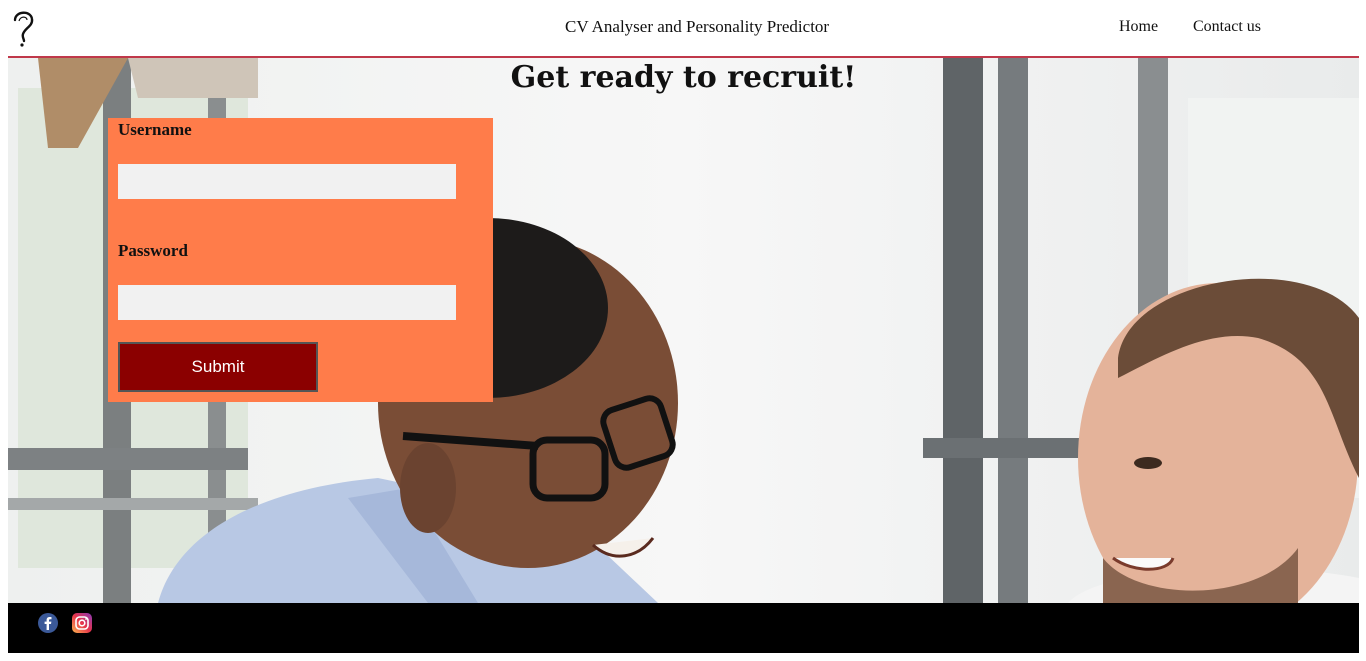  What do you see at coordinates (697, 26) in the screenshot?
I see `site-title: CV Analyser and Personality Predictor` at bounding box center [697, 26].